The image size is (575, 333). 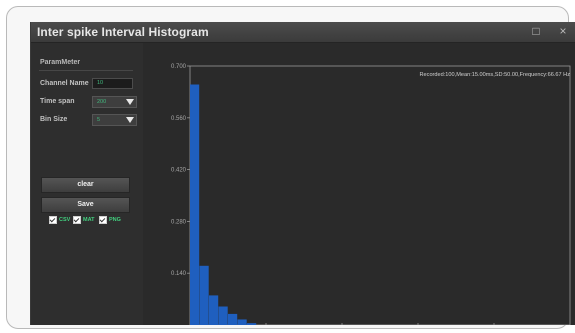 I want to click on mat-label: MAT, so click(x=89, y=220).